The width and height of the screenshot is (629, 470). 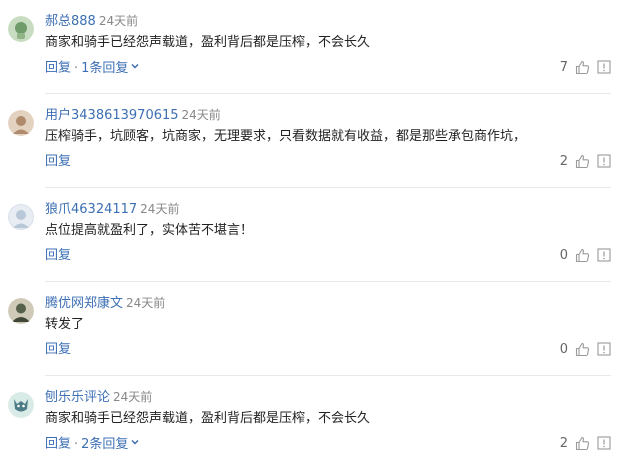 I want to click on replies-count-label: 2条回复, so click(x=105, y=444).